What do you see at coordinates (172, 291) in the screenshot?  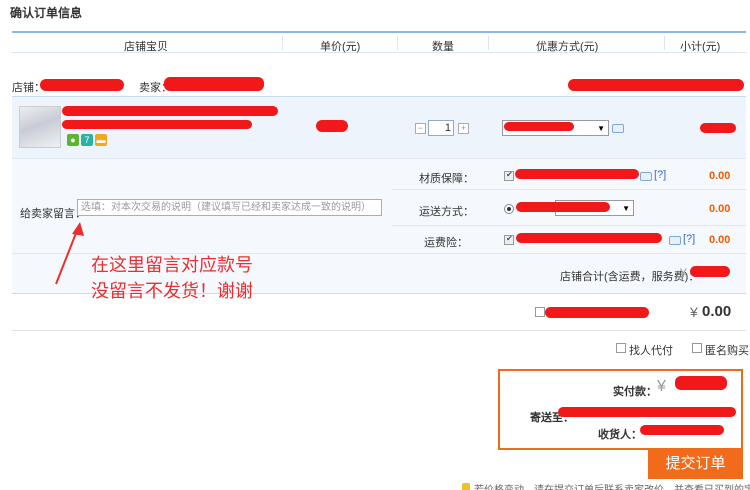 I see `annotation-line-2: 没留言不发货！谢谢` at bounding box center [172, 291].